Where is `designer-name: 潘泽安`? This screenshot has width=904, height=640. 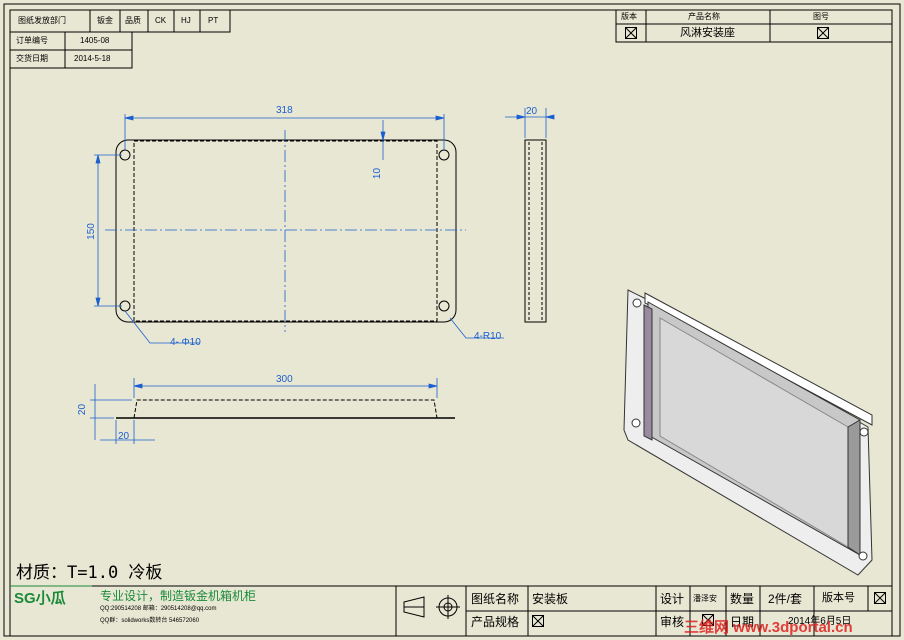 designer-name: 潘泽安 is located at coordinates (705, 598).